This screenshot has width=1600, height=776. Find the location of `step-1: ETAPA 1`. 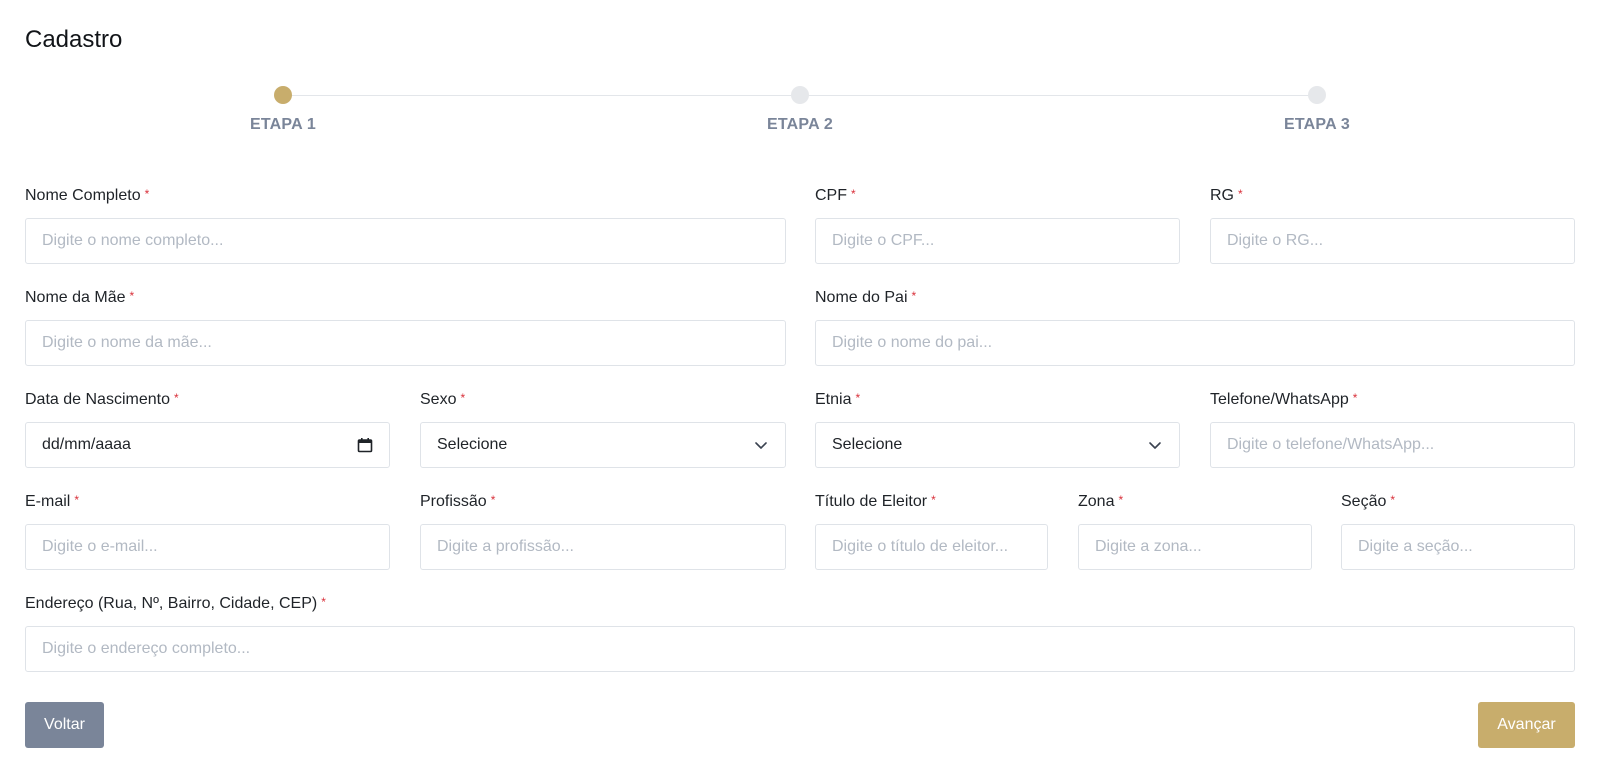

step-1: ETAPA 1 is located at coordinates (283, 109).